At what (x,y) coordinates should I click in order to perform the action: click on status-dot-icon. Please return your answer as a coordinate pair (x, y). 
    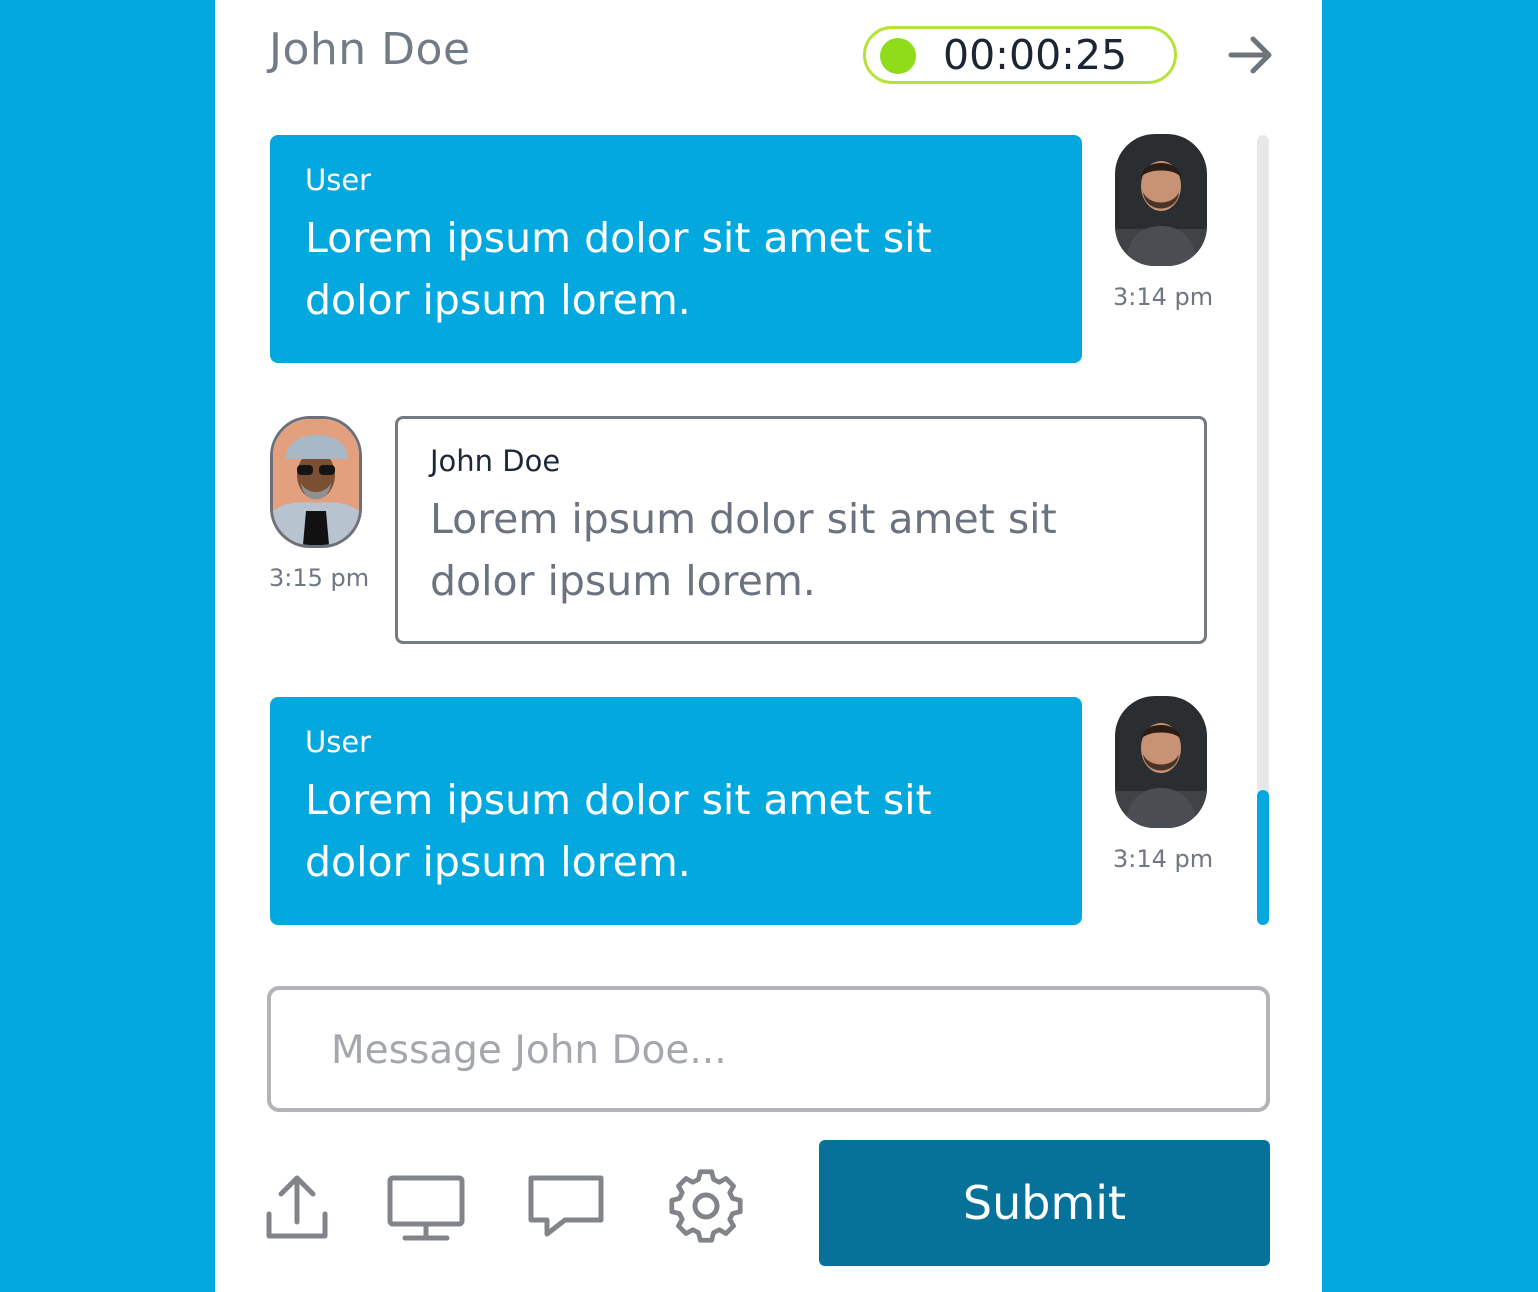
    Looking at the image, I should click on (898, 56).